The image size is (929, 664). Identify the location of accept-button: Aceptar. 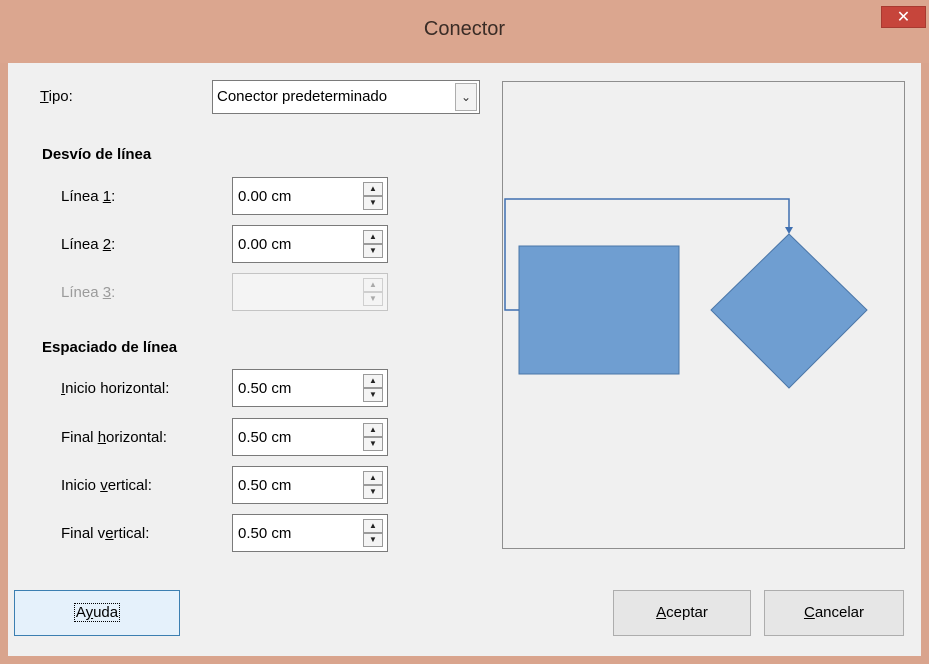
(682, 613).